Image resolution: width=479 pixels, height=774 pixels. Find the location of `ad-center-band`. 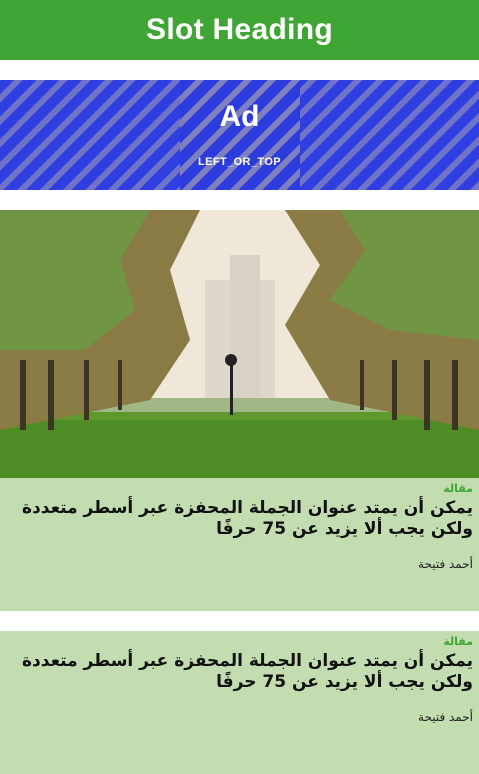

ad-center-band is located at coordinates (240, 135).